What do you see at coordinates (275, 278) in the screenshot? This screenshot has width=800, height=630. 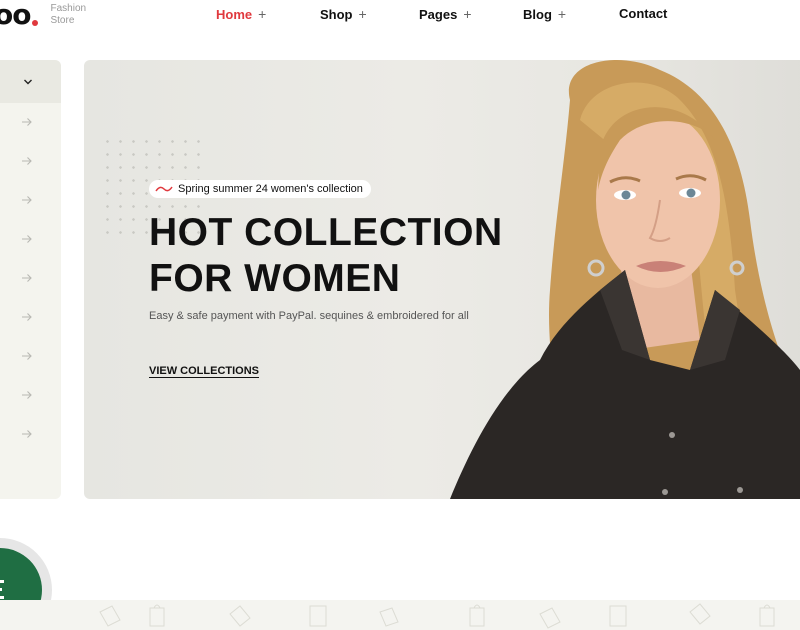 I see `hero-title-line2: FOR WOMEN` at bounding box center [275, 278].